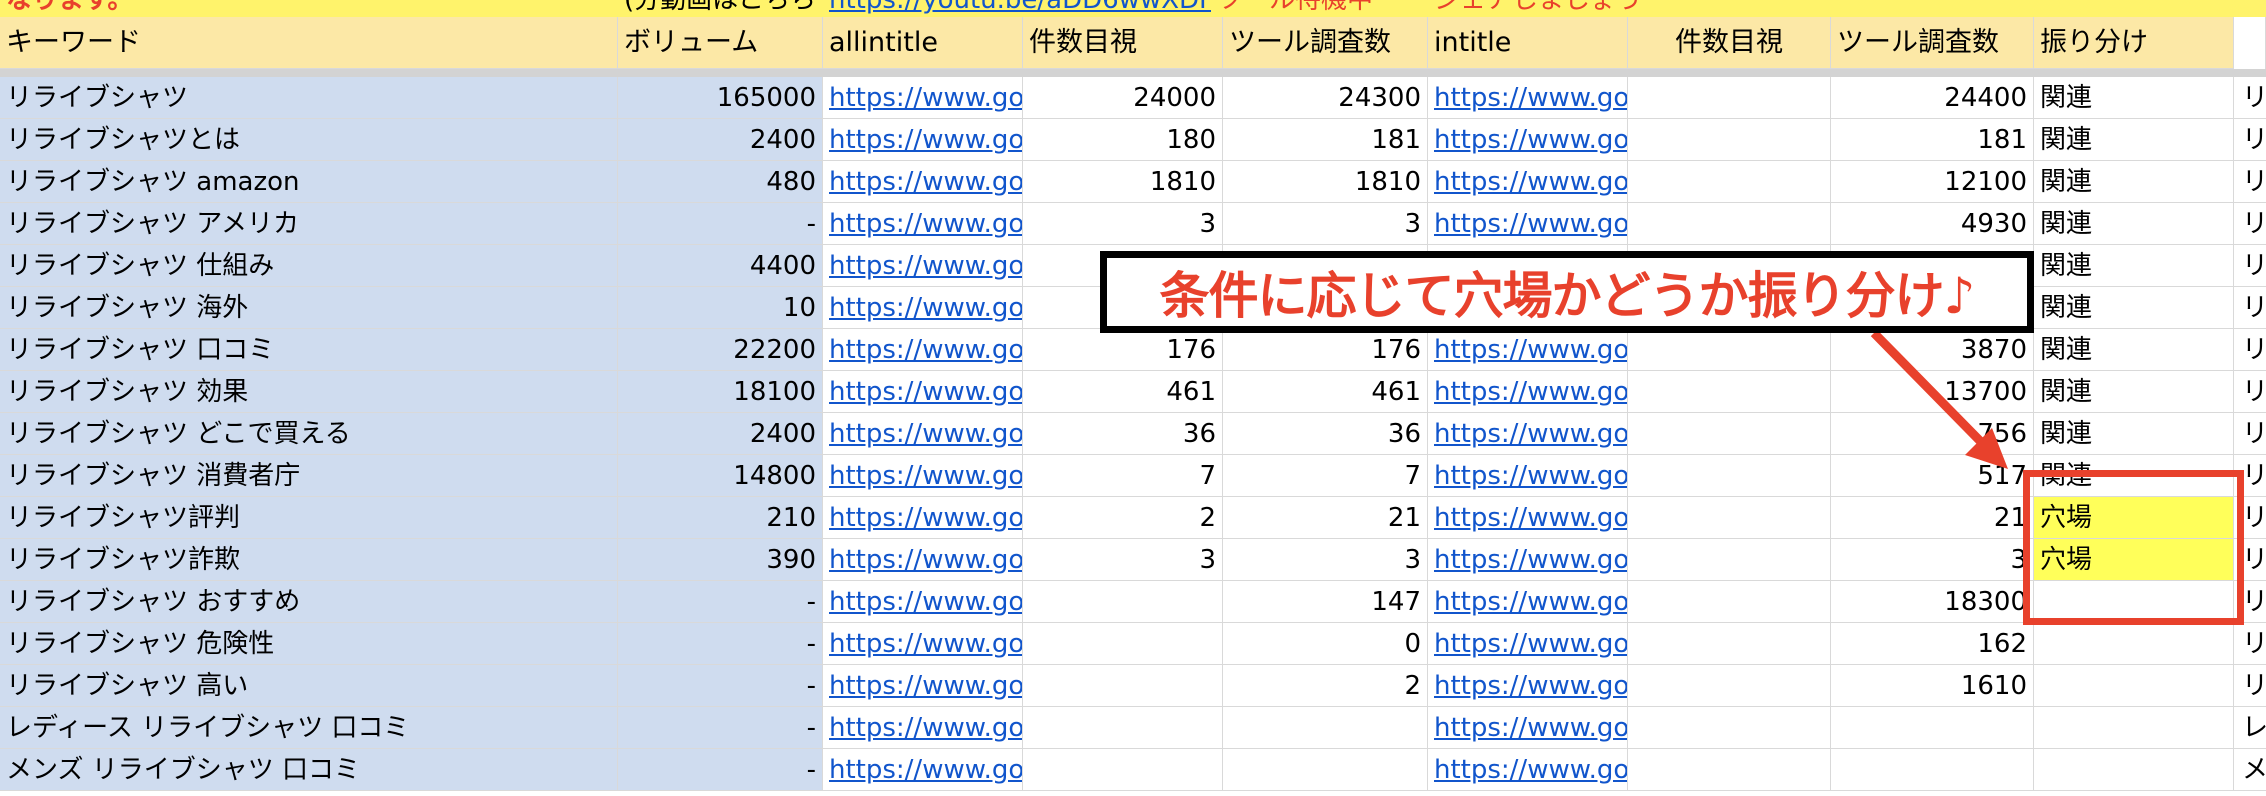 The width and height of the screenshot is (2266, 796). Describe the element at coordinates (309, 392) in the screenshot. I see `cell-keyword: リライブシャツ 効果` at that location.